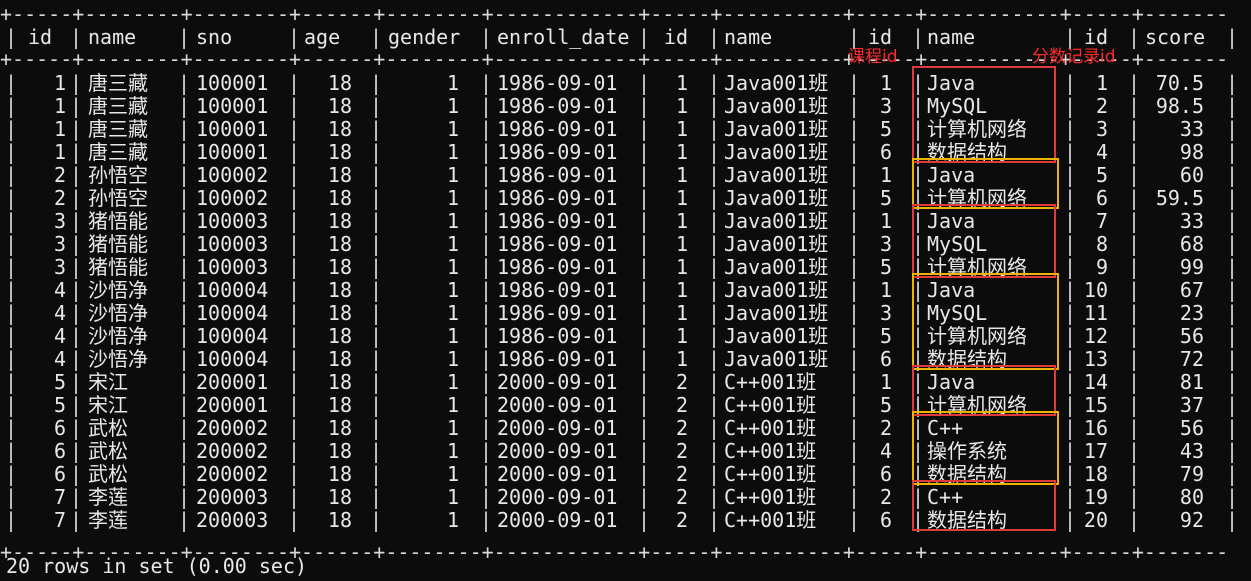 This screenshot has width=1251, height=581. What do you see at coordinates (625, 405) in the screenshot?
I see `table-row: 5 宋江 200001 18 1 2000-09-01 2 C++001班 5 计算机网络 15 37` at bounding box center [625, 405].